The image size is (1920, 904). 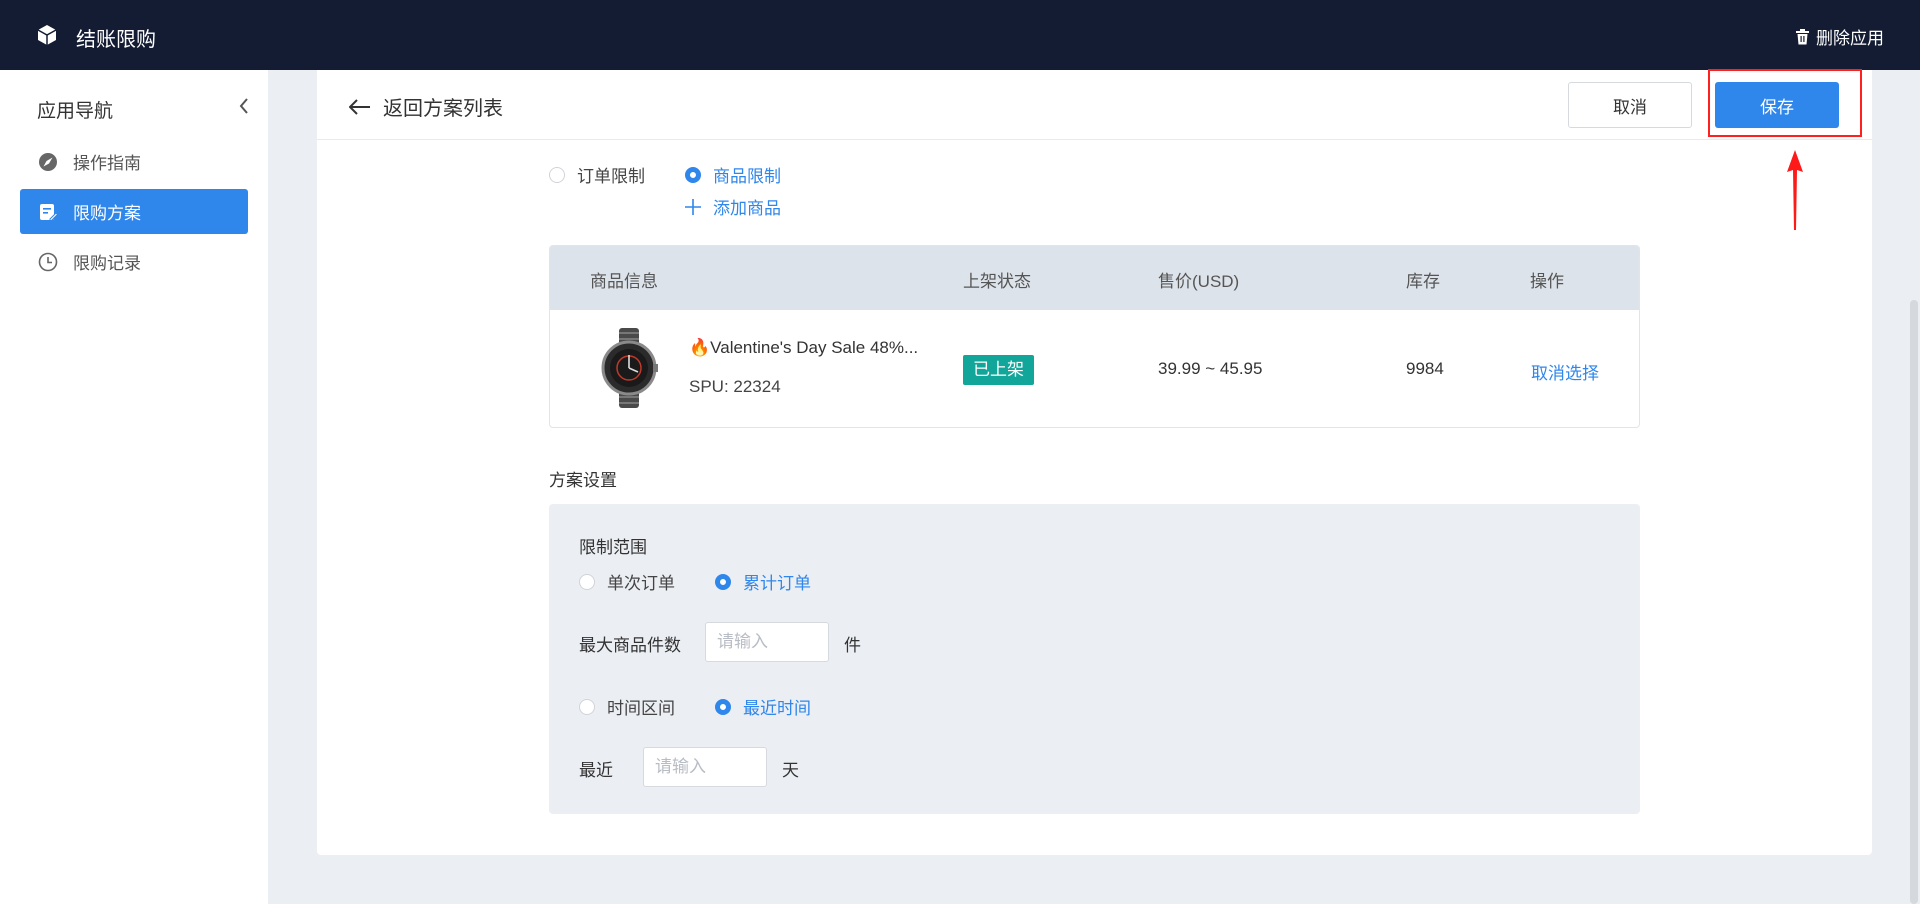 I want to click on radio-recent-time: 最近时间, so click(x=763, y=706).